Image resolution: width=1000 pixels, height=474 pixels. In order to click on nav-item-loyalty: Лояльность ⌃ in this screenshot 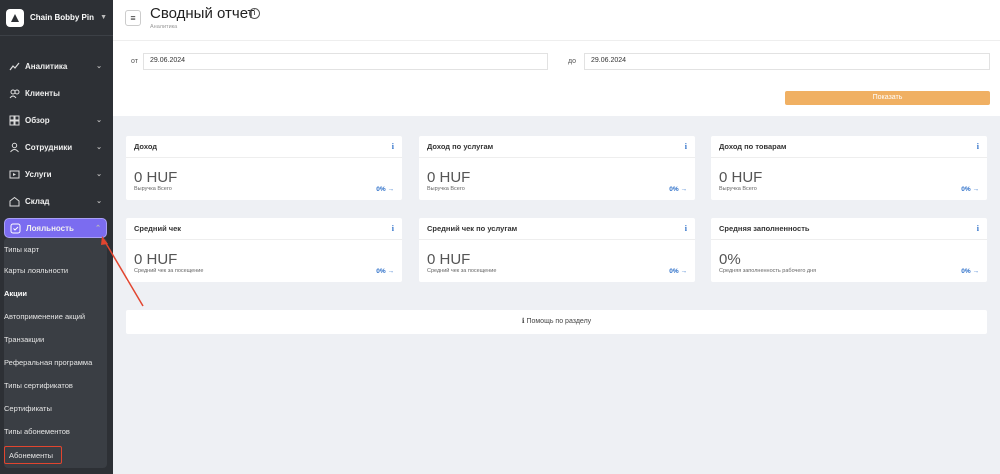, I will do `click(55, 228)`.